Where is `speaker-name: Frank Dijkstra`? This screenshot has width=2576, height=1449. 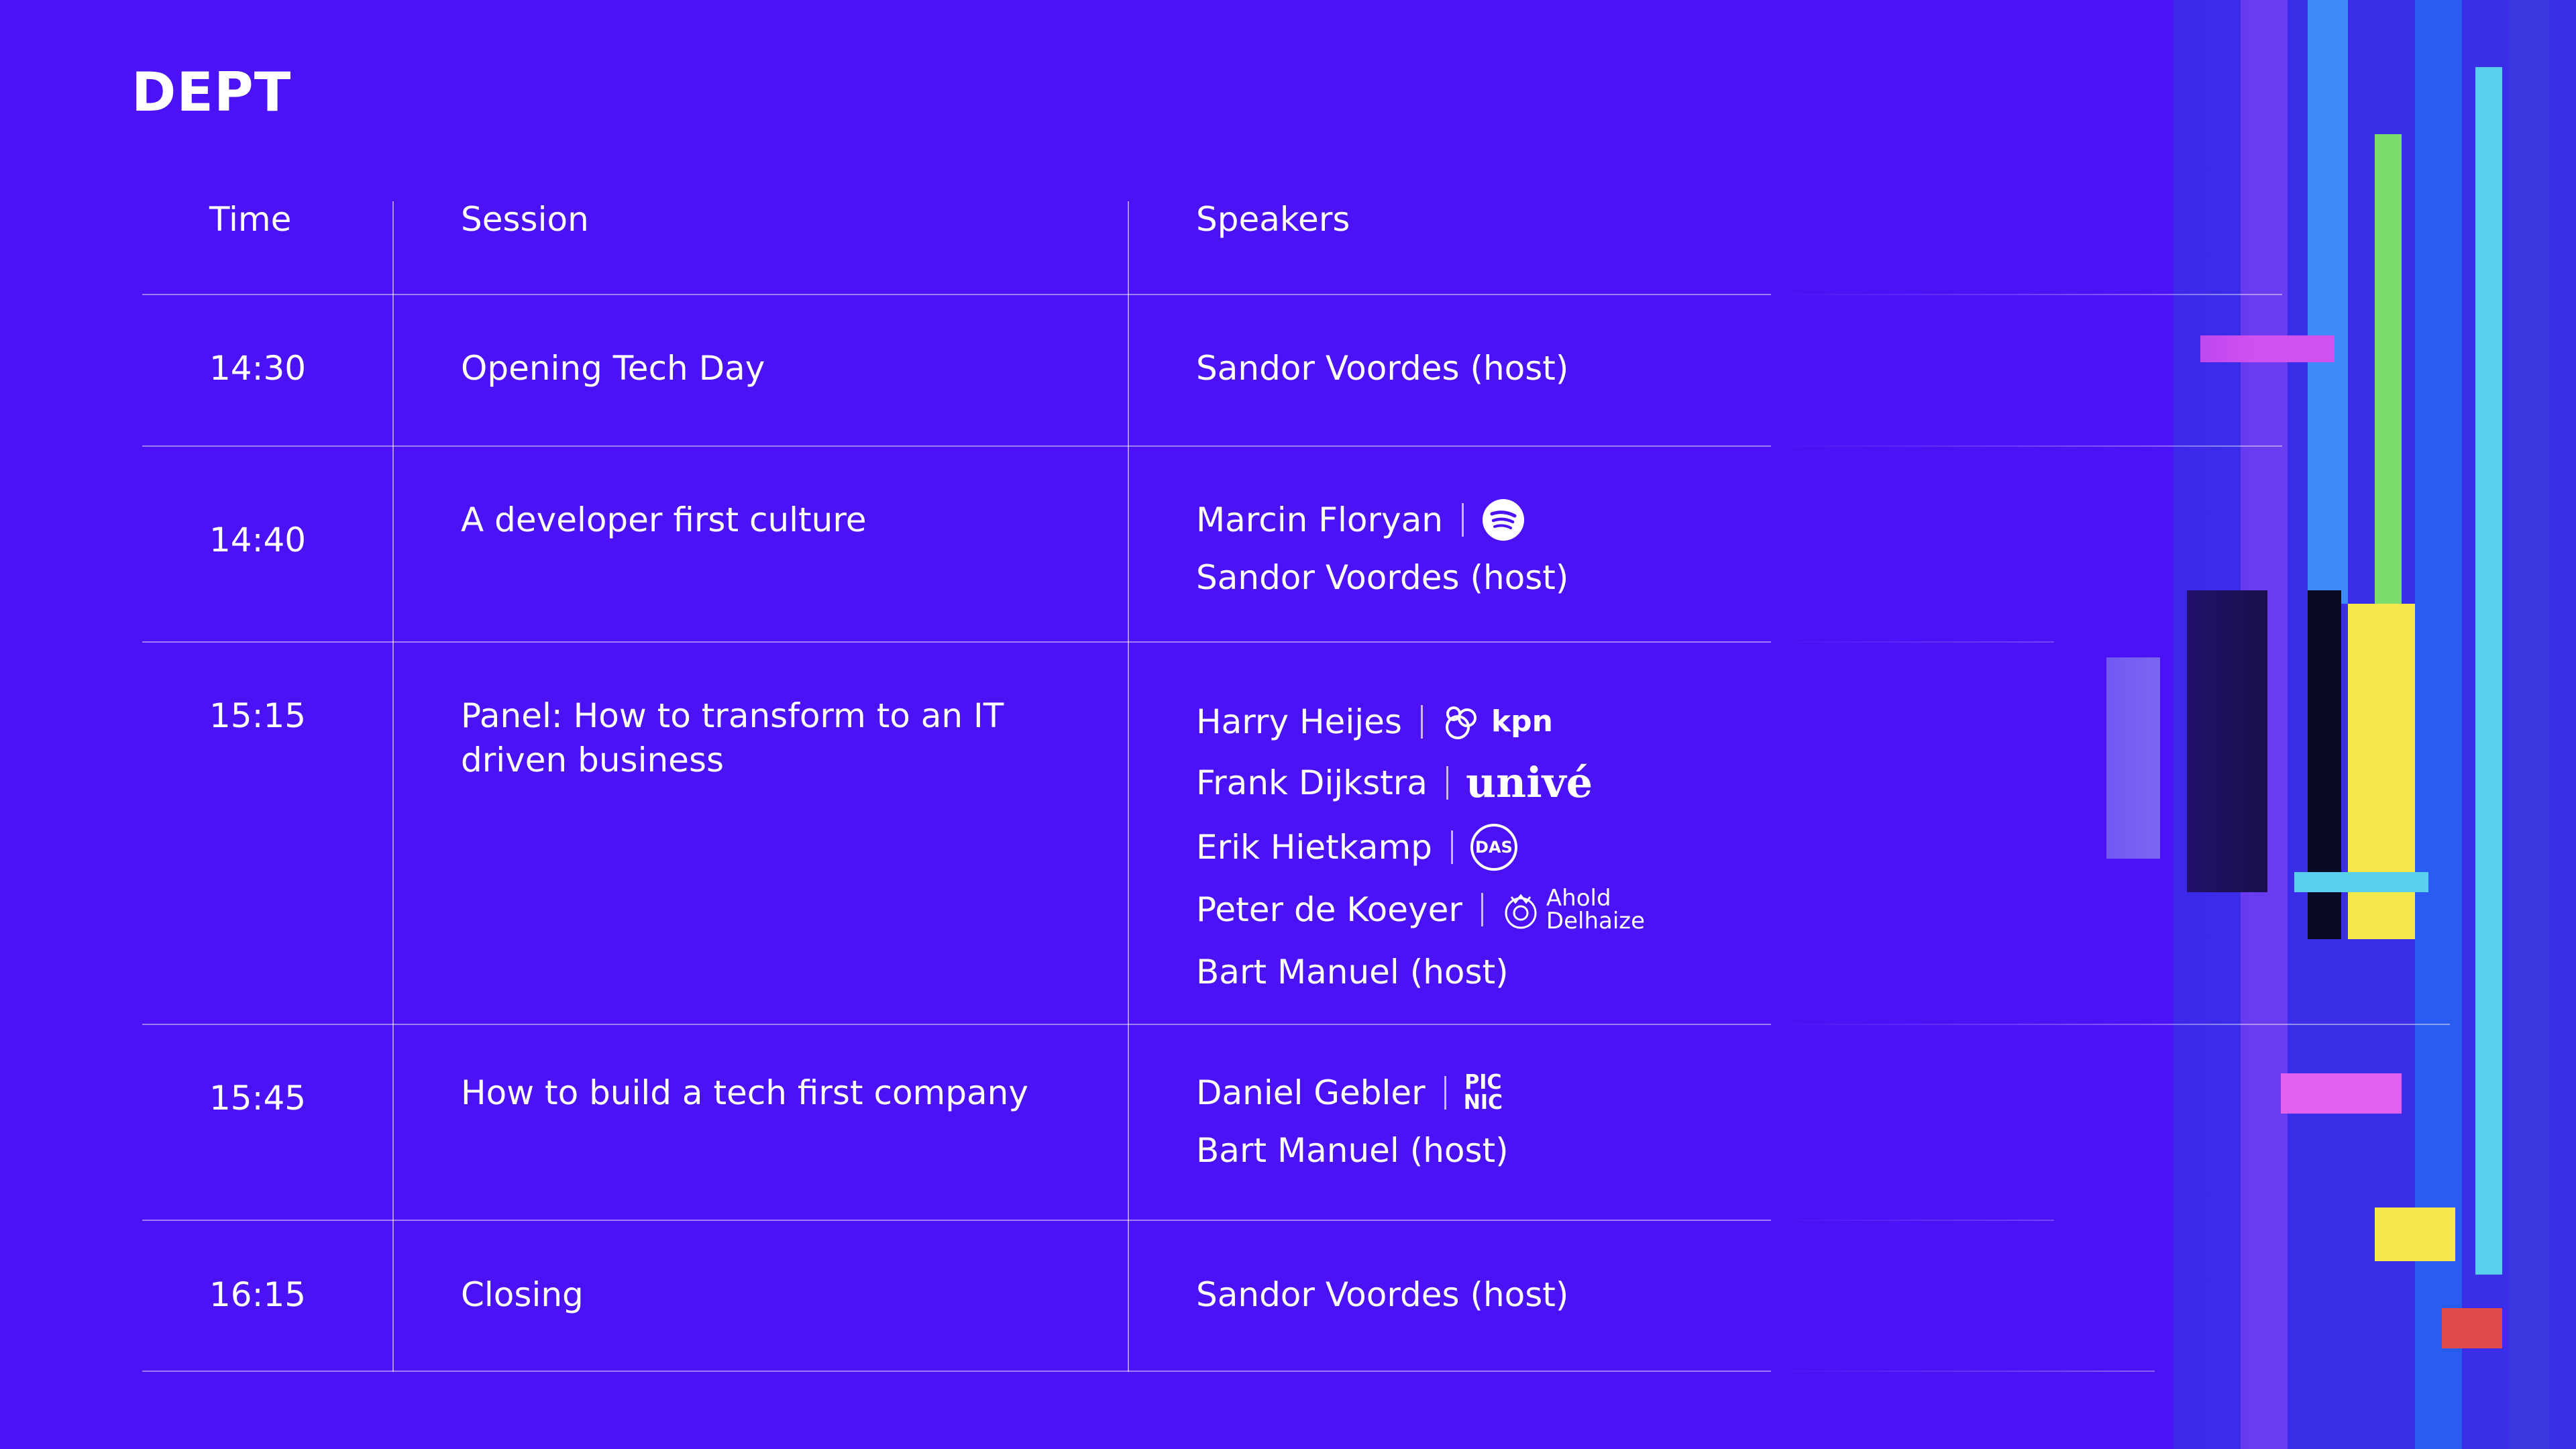
speaker-name: Frank Dijkstra is located at coordinates (1312, 782).